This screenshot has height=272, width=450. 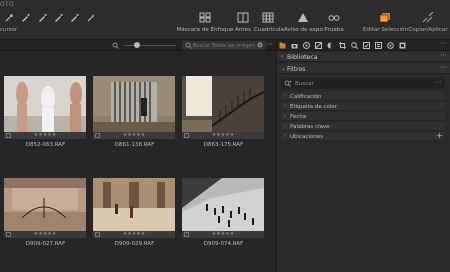 I want to click on color-tab-icon, so click(x=318, y=45).